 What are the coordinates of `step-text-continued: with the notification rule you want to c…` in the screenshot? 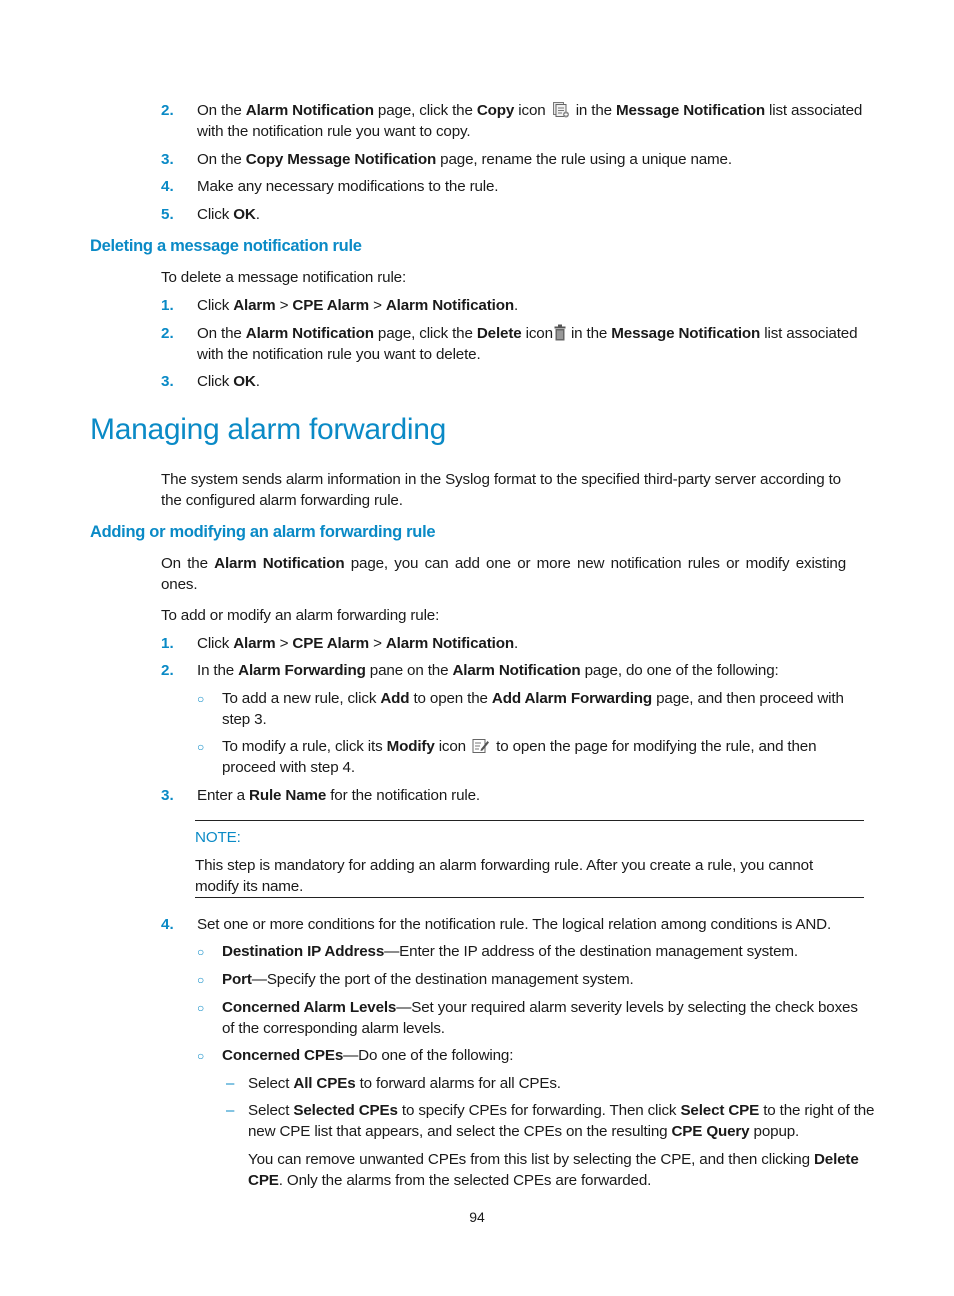 It's located at (334, 131).